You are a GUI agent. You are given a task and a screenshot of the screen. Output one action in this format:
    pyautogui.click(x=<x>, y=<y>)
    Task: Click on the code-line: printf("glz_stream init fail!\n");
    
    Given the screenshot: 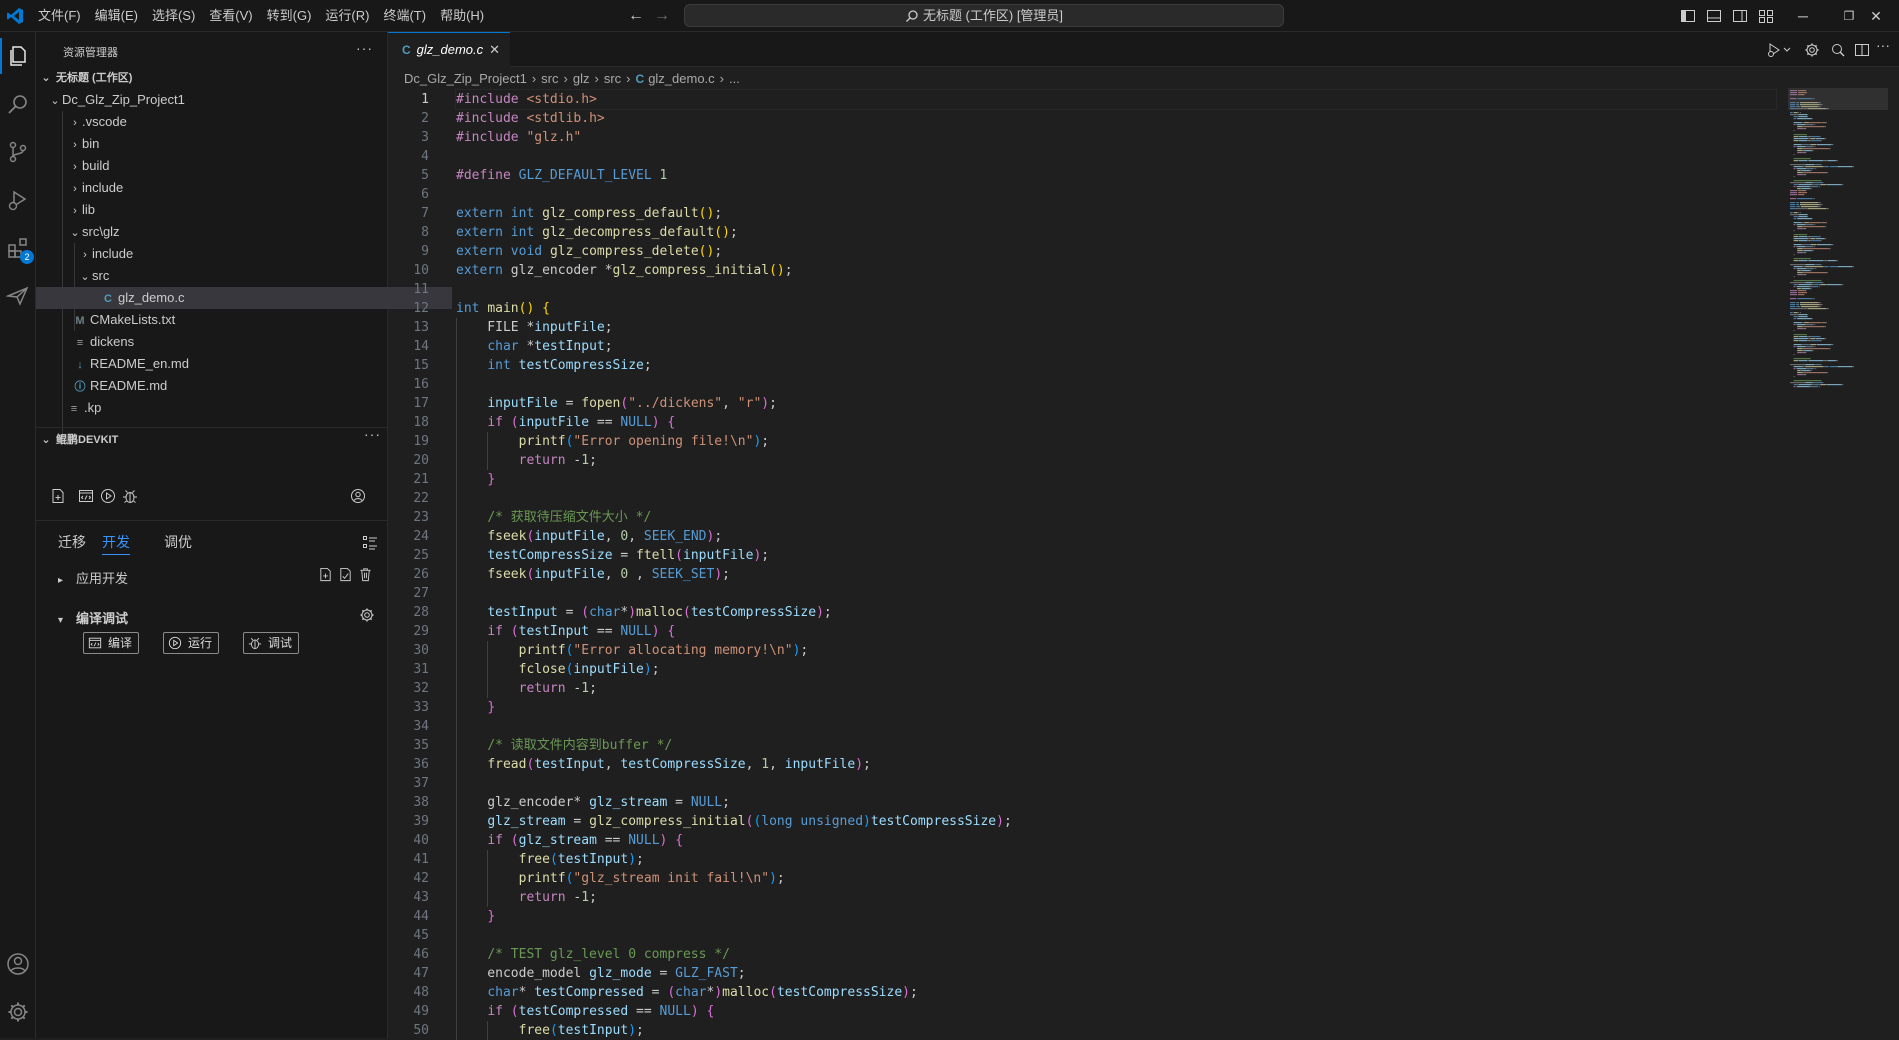 What is the action you would take?
    pyautogui.click(x=1116, y=878)
    